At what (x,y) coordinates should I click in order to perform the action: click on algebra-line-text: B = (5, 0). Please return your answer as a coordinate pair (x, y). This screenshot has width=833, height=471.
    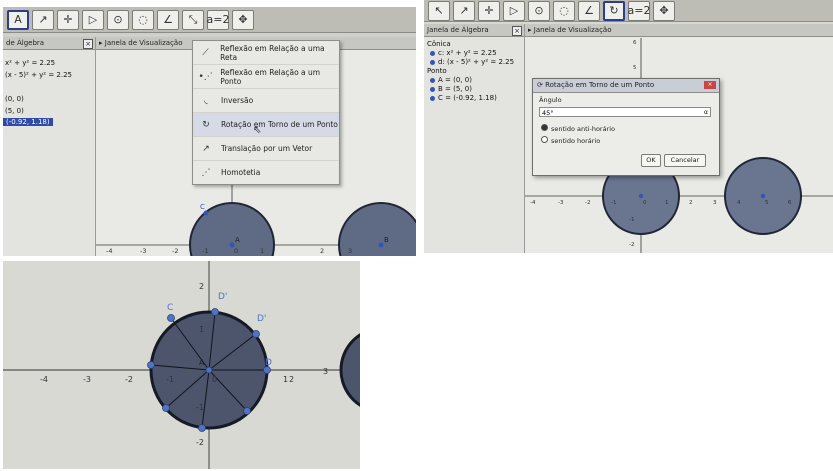
    Looking at the image, I should click on (455, 89).